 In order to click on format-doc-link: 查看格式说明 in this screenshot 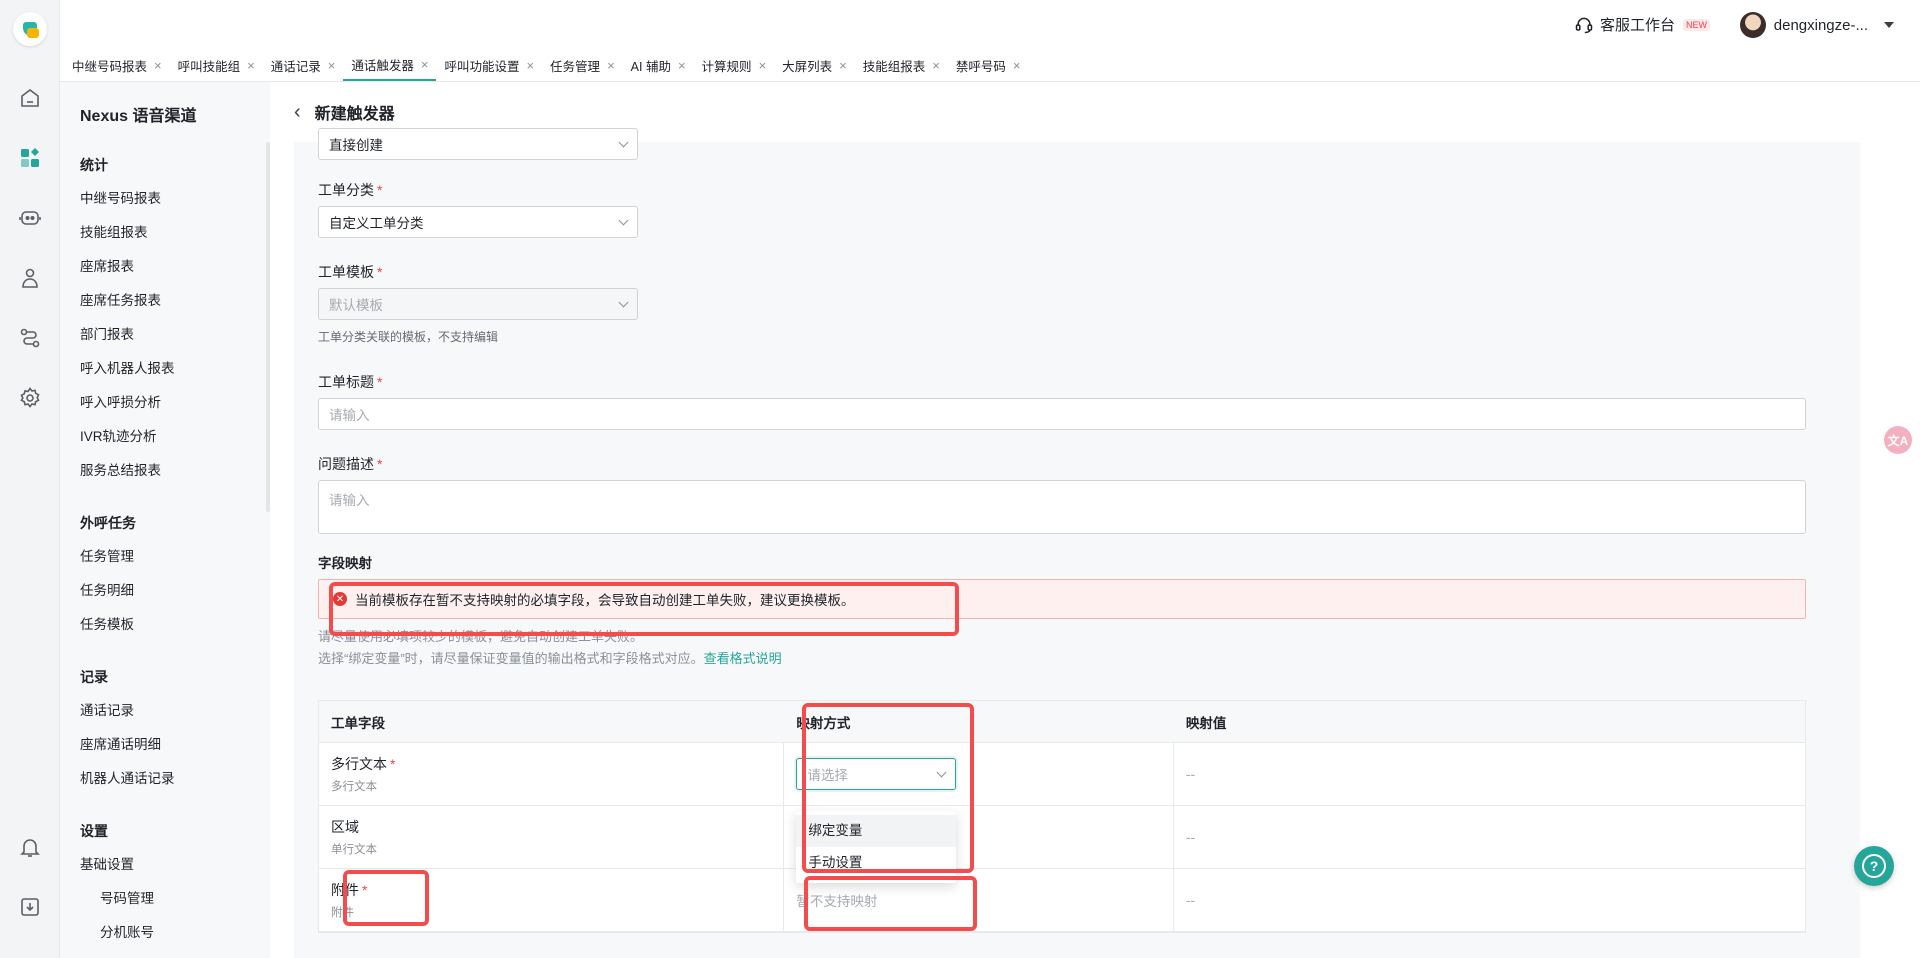, I will do `click(743, 658)`.